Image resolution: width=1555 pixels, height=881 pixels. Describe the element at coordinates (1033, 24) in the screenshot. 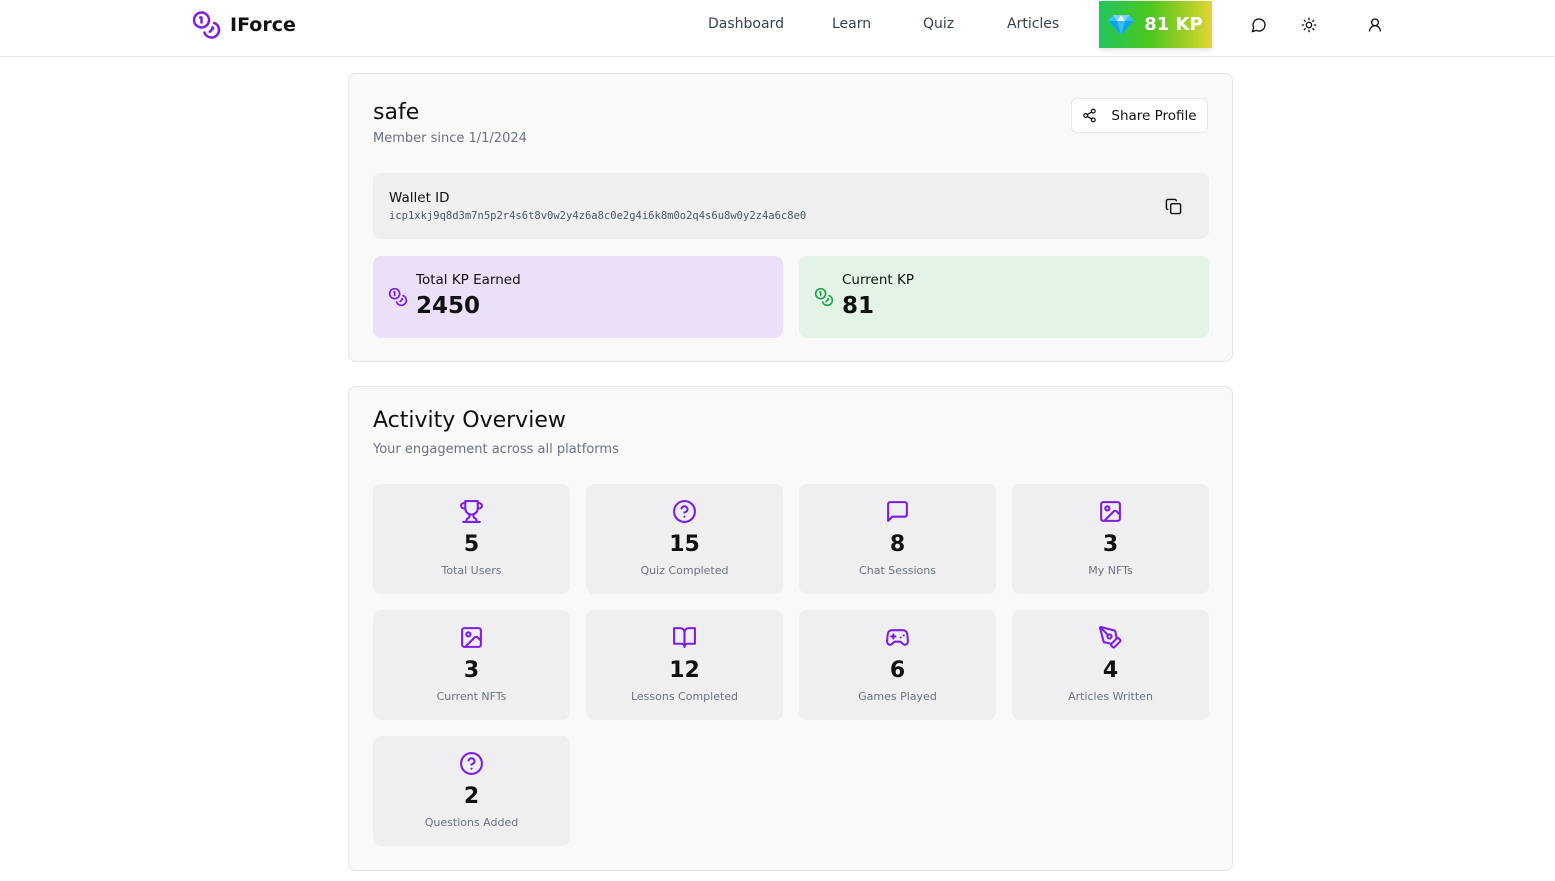

I see `nav-articles: Articles` at that location.